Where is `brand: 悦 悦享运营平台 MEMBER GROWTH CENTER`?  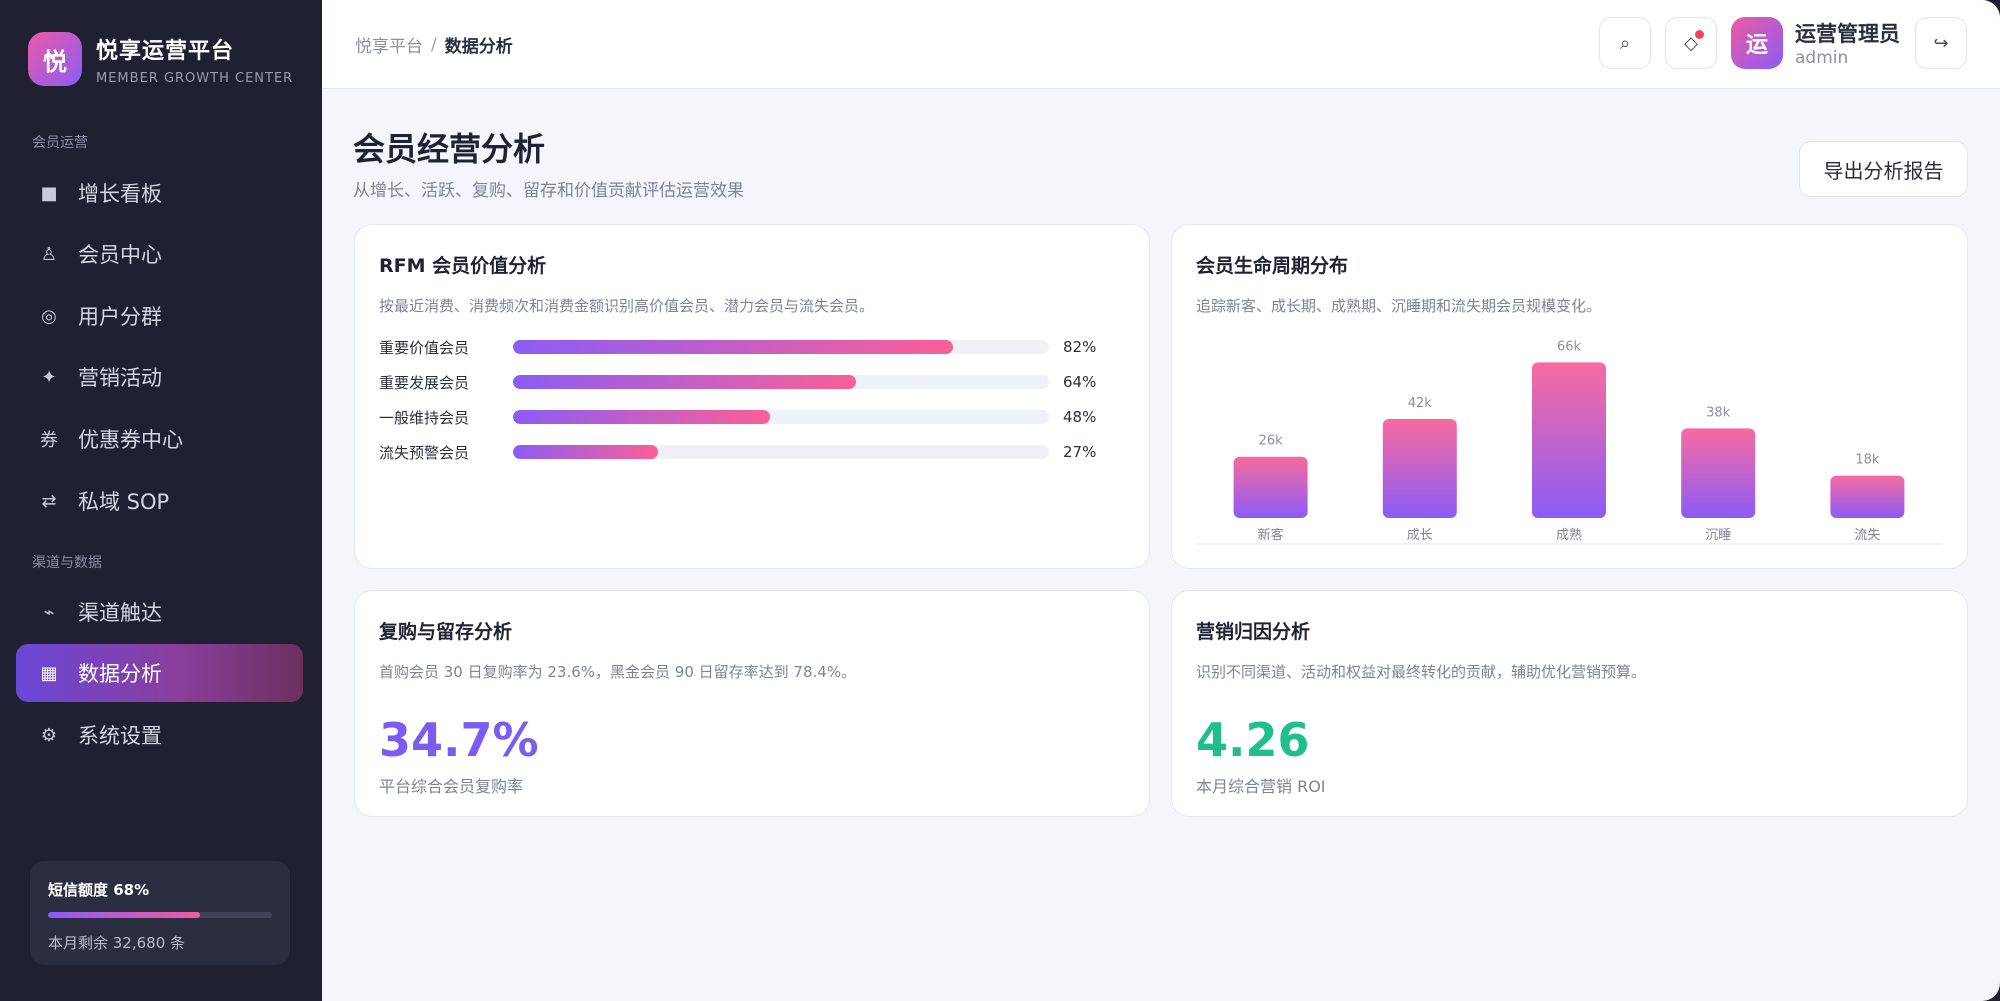 brand: 悦 悦享运营平台 MEMBER GROWTH CENTER is located at coordinates (160, 59).